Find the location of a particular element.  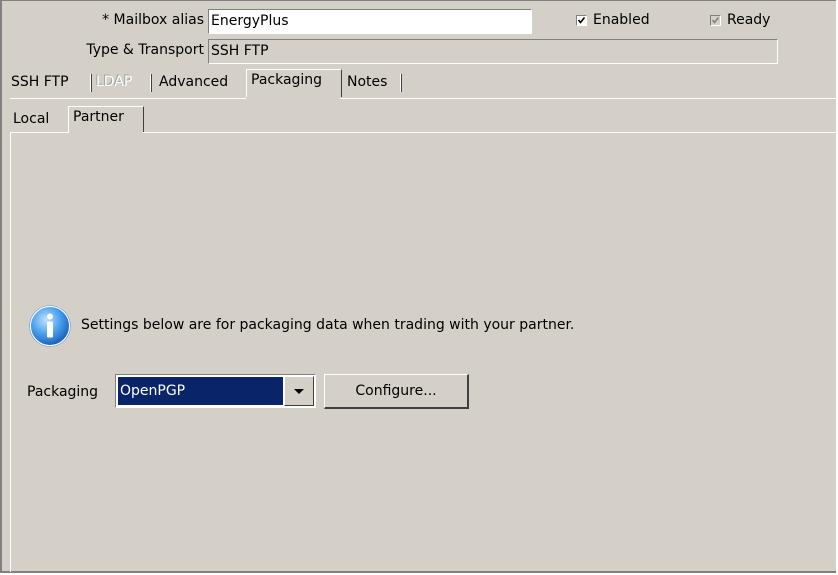

packaging-dropdown-button is located at coordinates (299, 391).